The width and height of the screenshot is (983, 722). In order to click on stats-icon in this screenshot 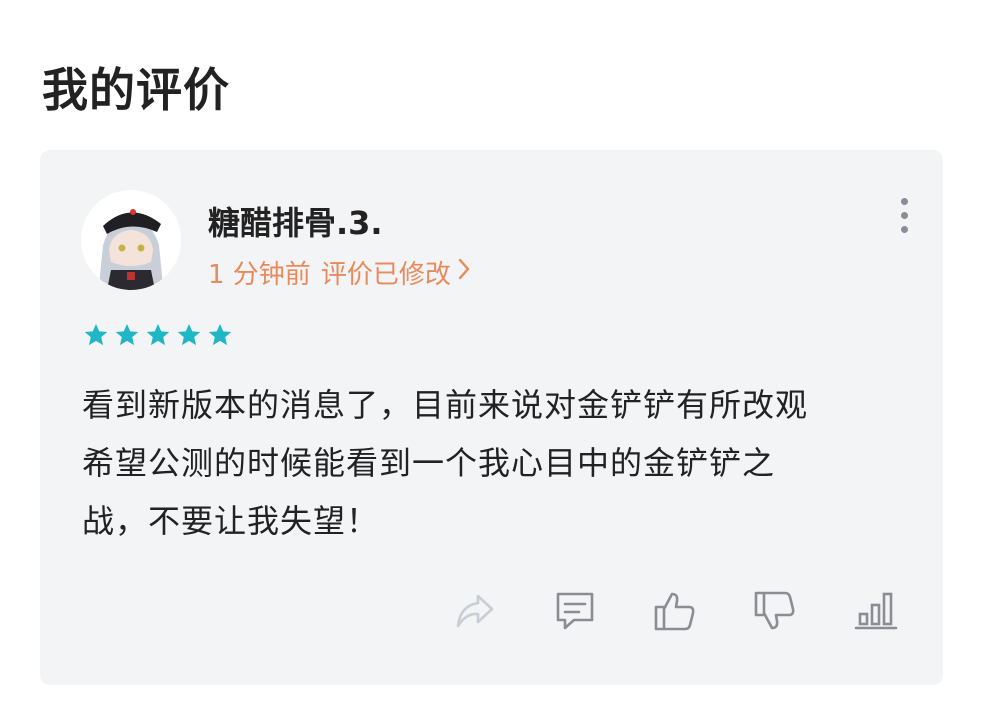, I will do `click(875, 611)`.